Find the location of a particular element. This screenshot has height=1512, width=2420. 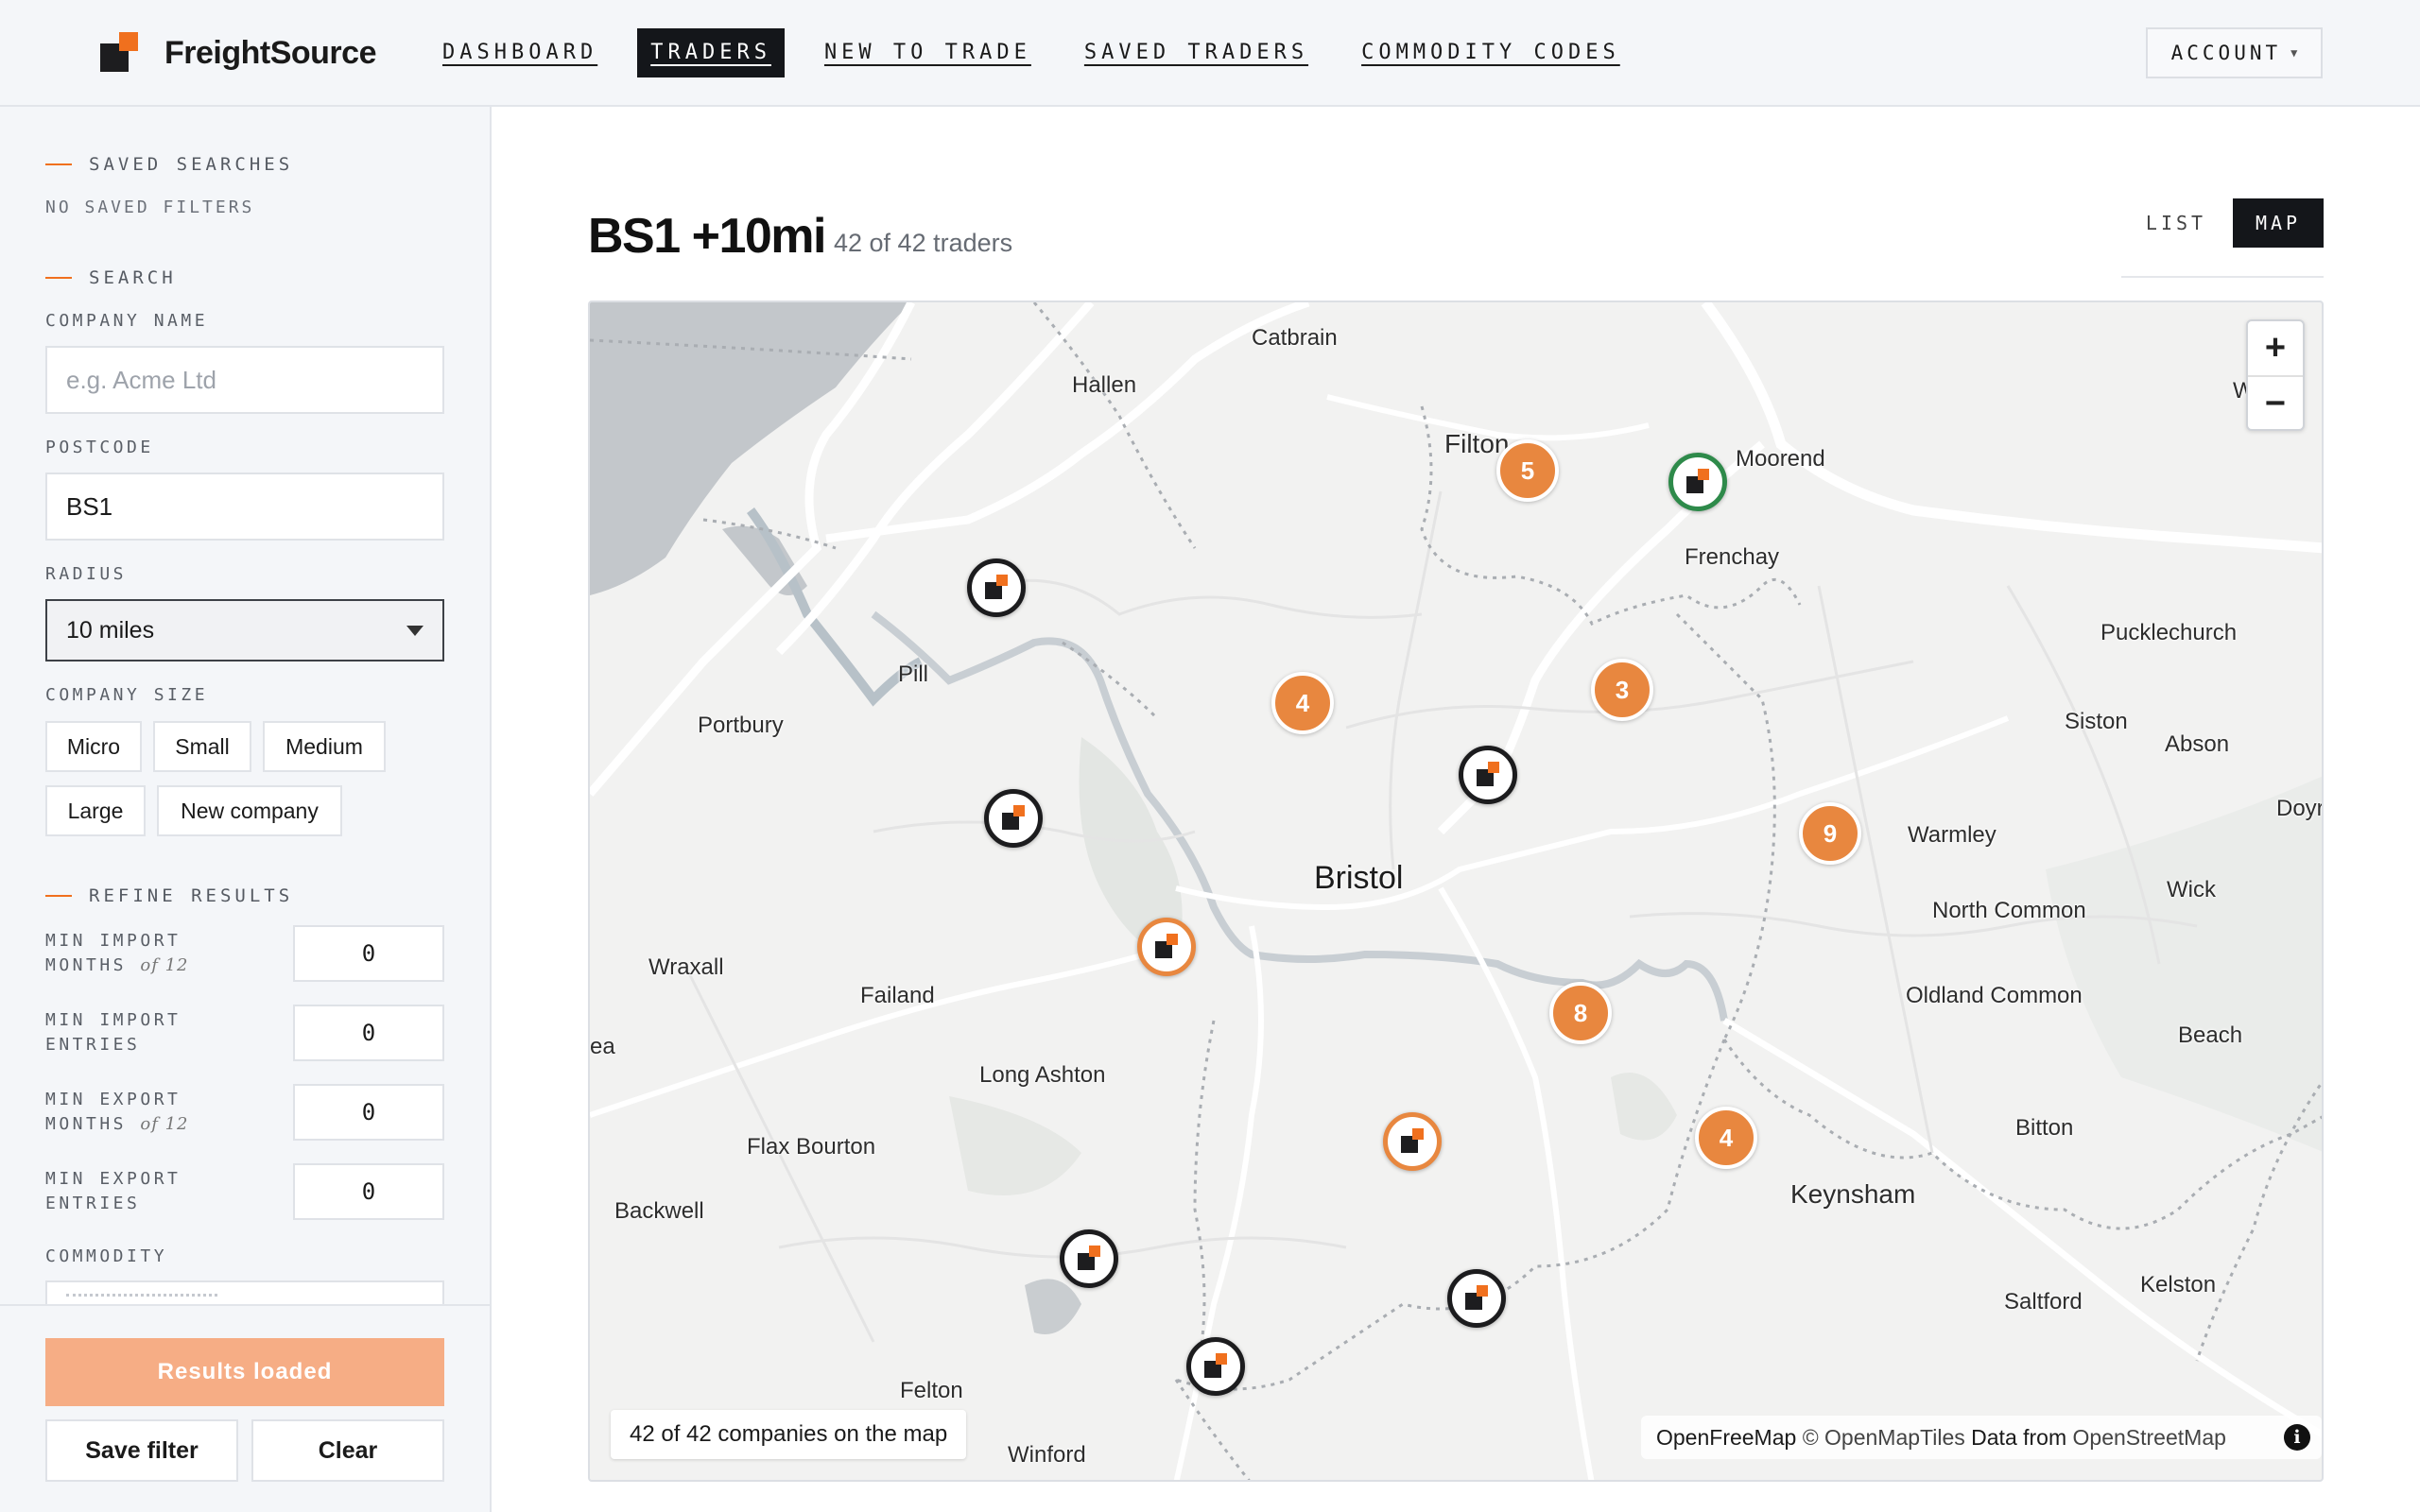

min-import-entries-label: MIN IMPORT ENTRIES is located at coordinates (113, 1032).